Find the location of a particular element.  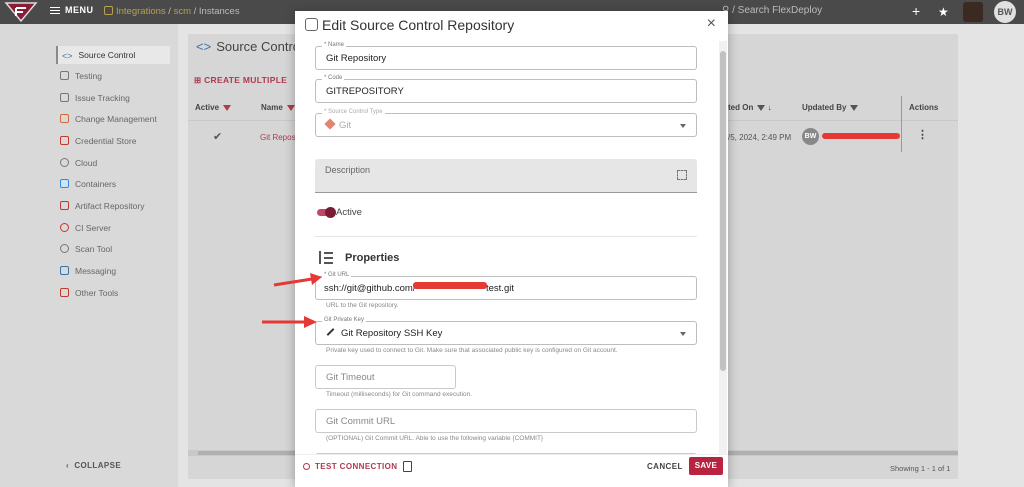

sidebar-item-credential-store: Credential Store is located at coordinates (117, 141).